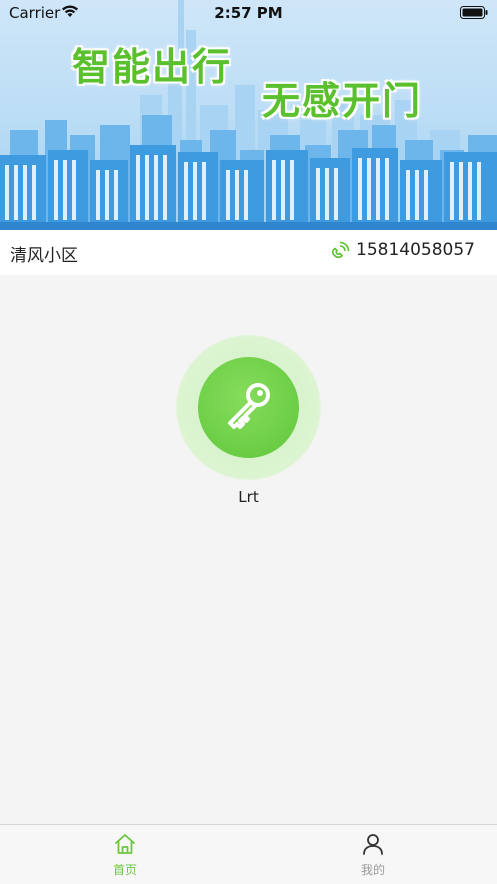  I want to click on person-icon, so click(373, 846).